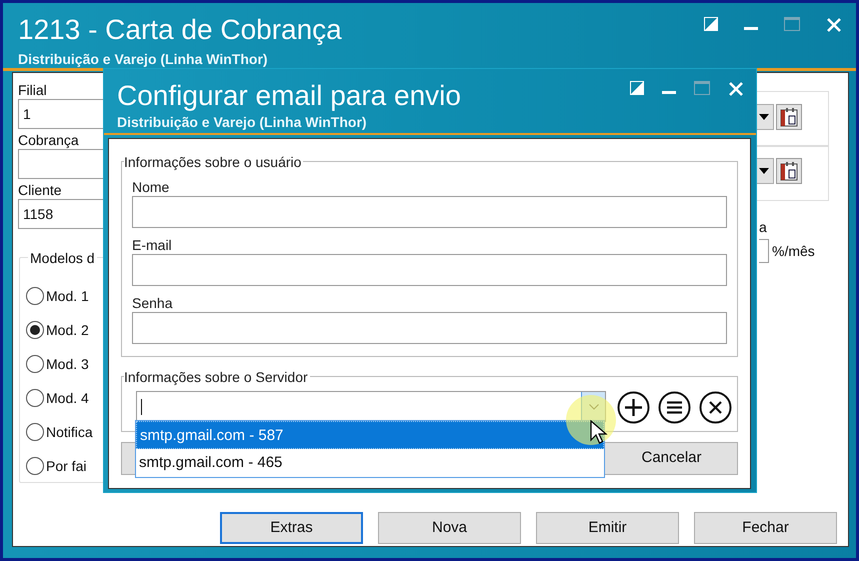 The width and height of the screenshot is (859, 561). What do you see at coordinates (715, 407) in the screenshot?
I see `close-icon` at bounding box center [715, 407].